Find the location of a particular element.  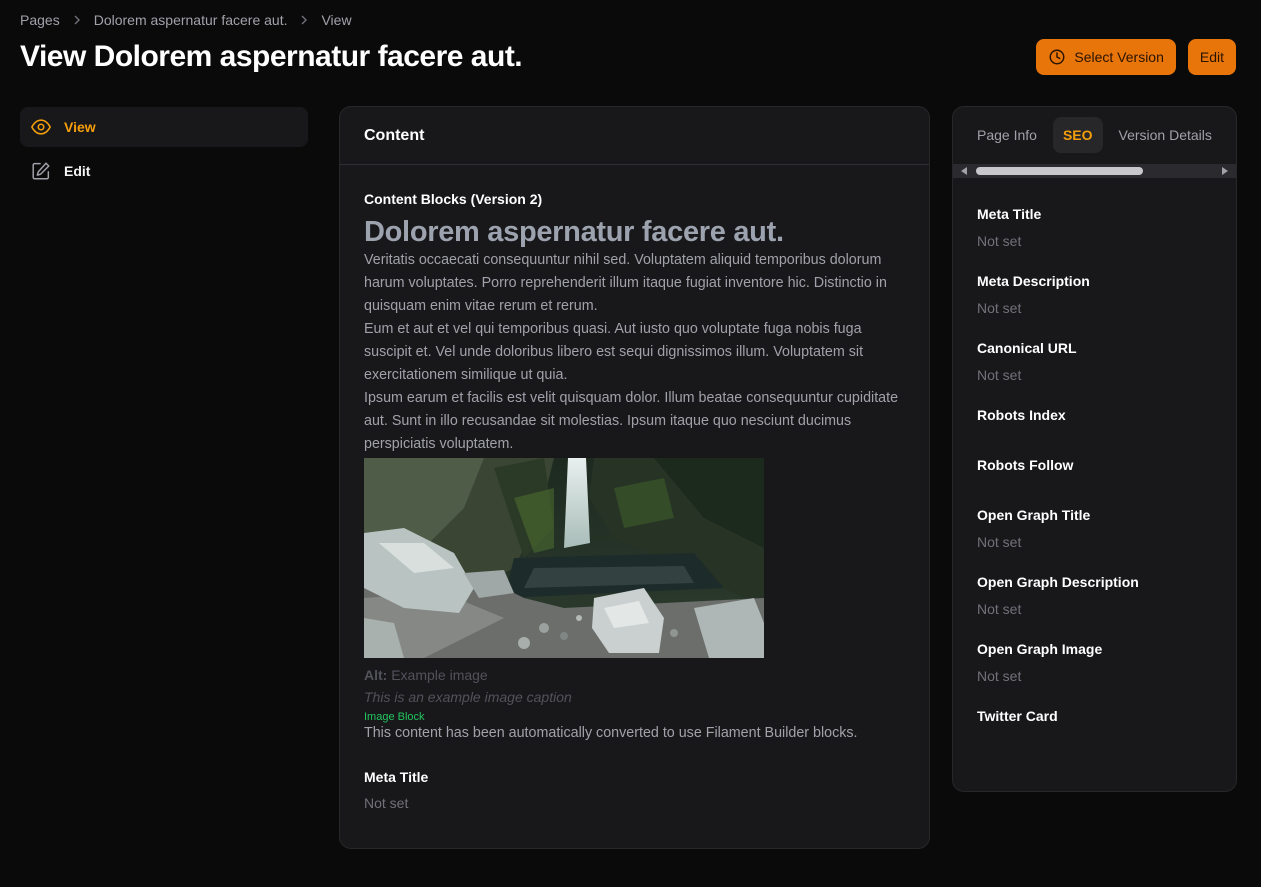

edit-button: Edit is located at coordinates (1211, 57).